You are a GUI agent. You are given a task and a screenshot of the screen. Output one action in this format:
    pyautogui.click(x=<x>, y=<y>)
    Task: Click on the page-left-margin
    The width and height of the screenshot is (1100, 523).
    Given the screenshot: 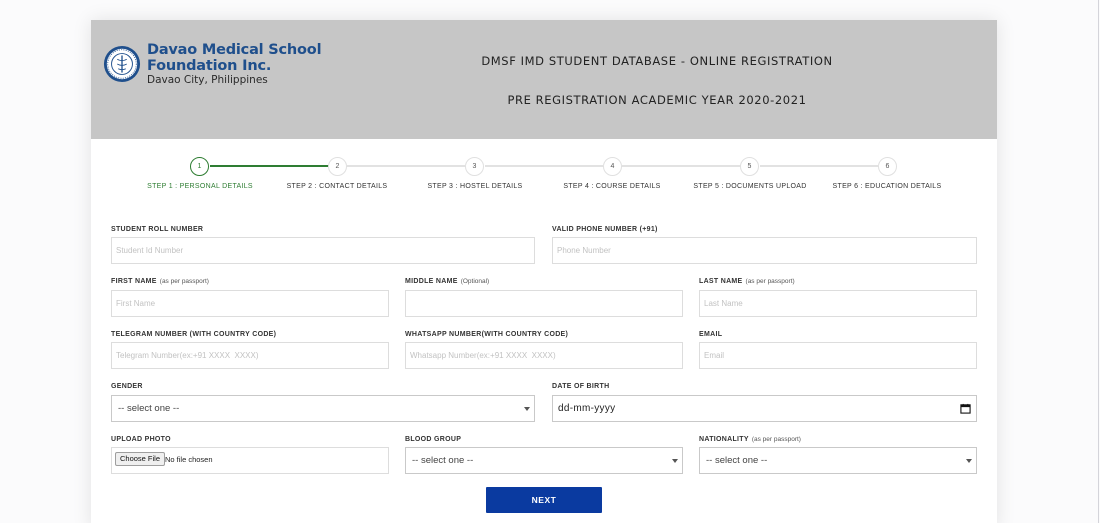 What is the action you would take?
    pyautogui.click(x=45, y=261)
    